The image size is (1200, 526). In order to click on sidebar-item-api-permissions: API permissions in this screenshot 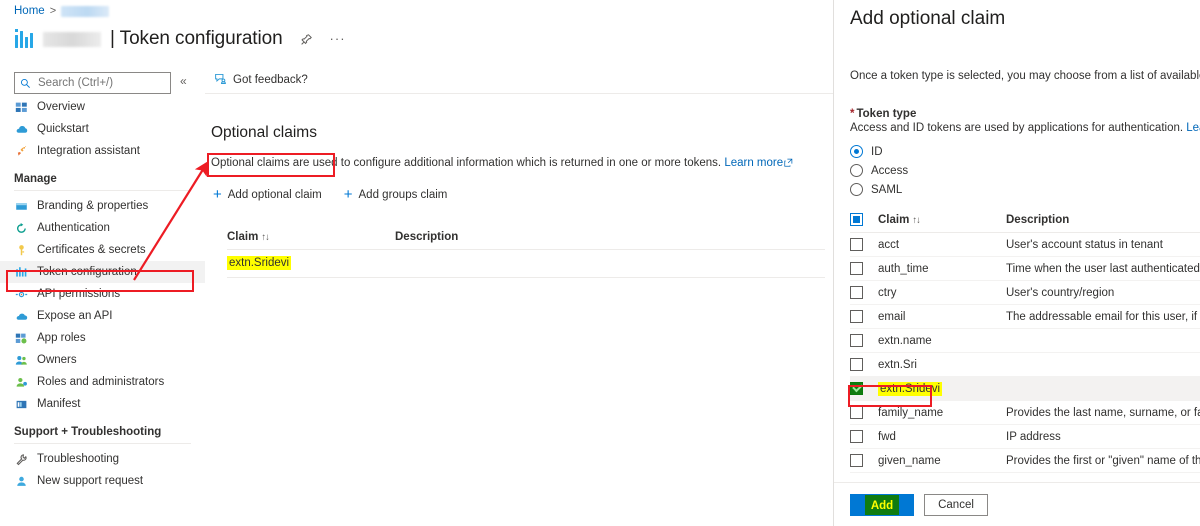, I will do `click(102, 294)`.